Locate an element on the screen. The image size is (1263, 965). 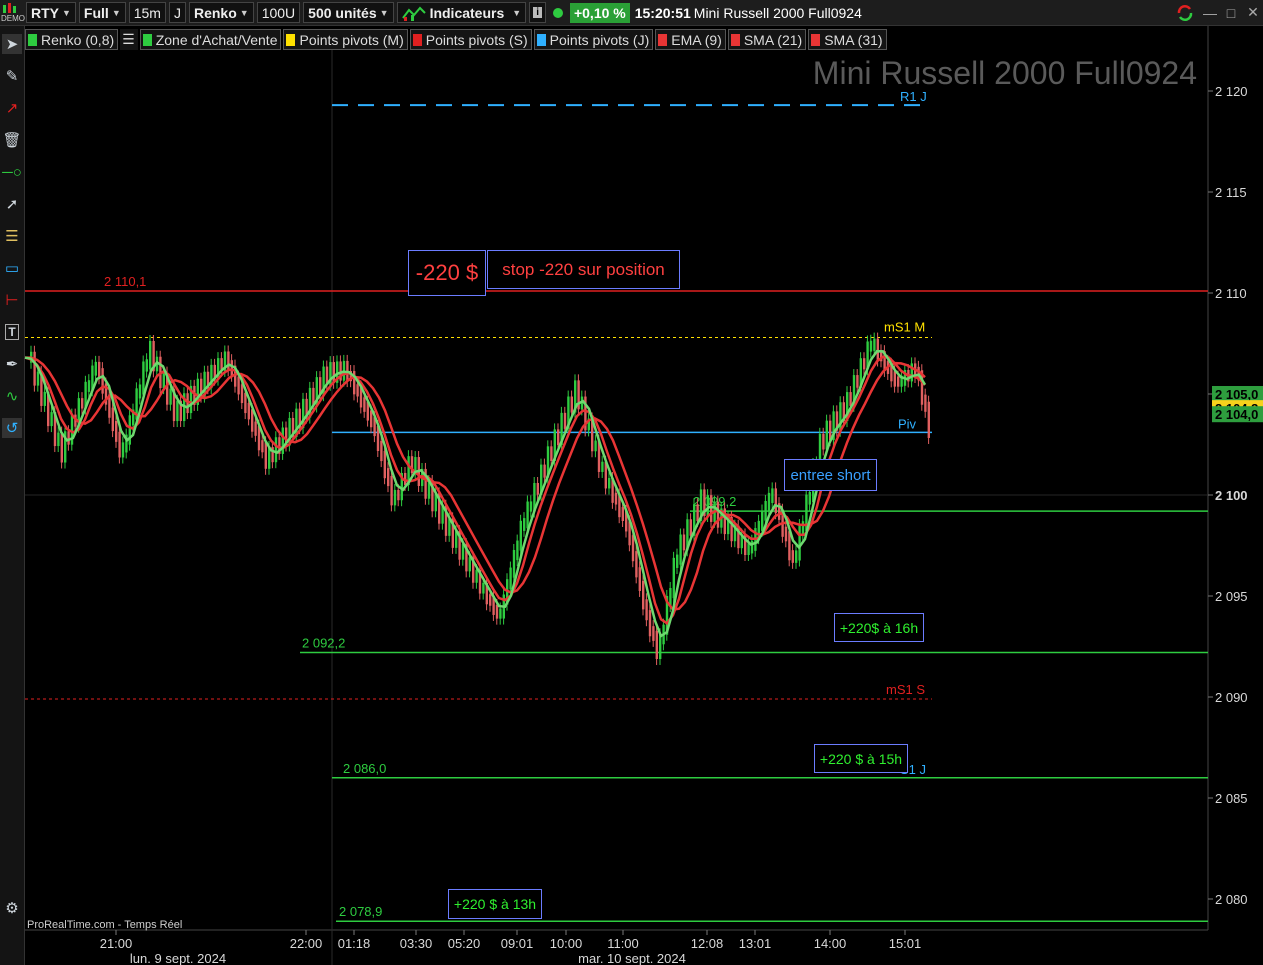
indicator-label: SMA (21) is located at coordinates (773, 39).